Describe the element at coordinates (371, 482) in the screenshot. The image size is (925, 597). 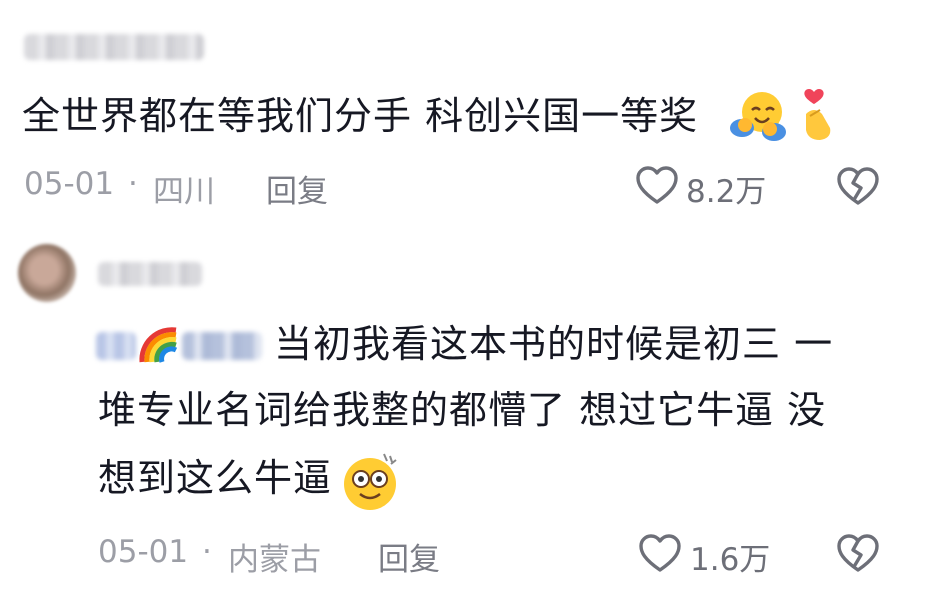
I see `dizzy-face-emoji` at that location.